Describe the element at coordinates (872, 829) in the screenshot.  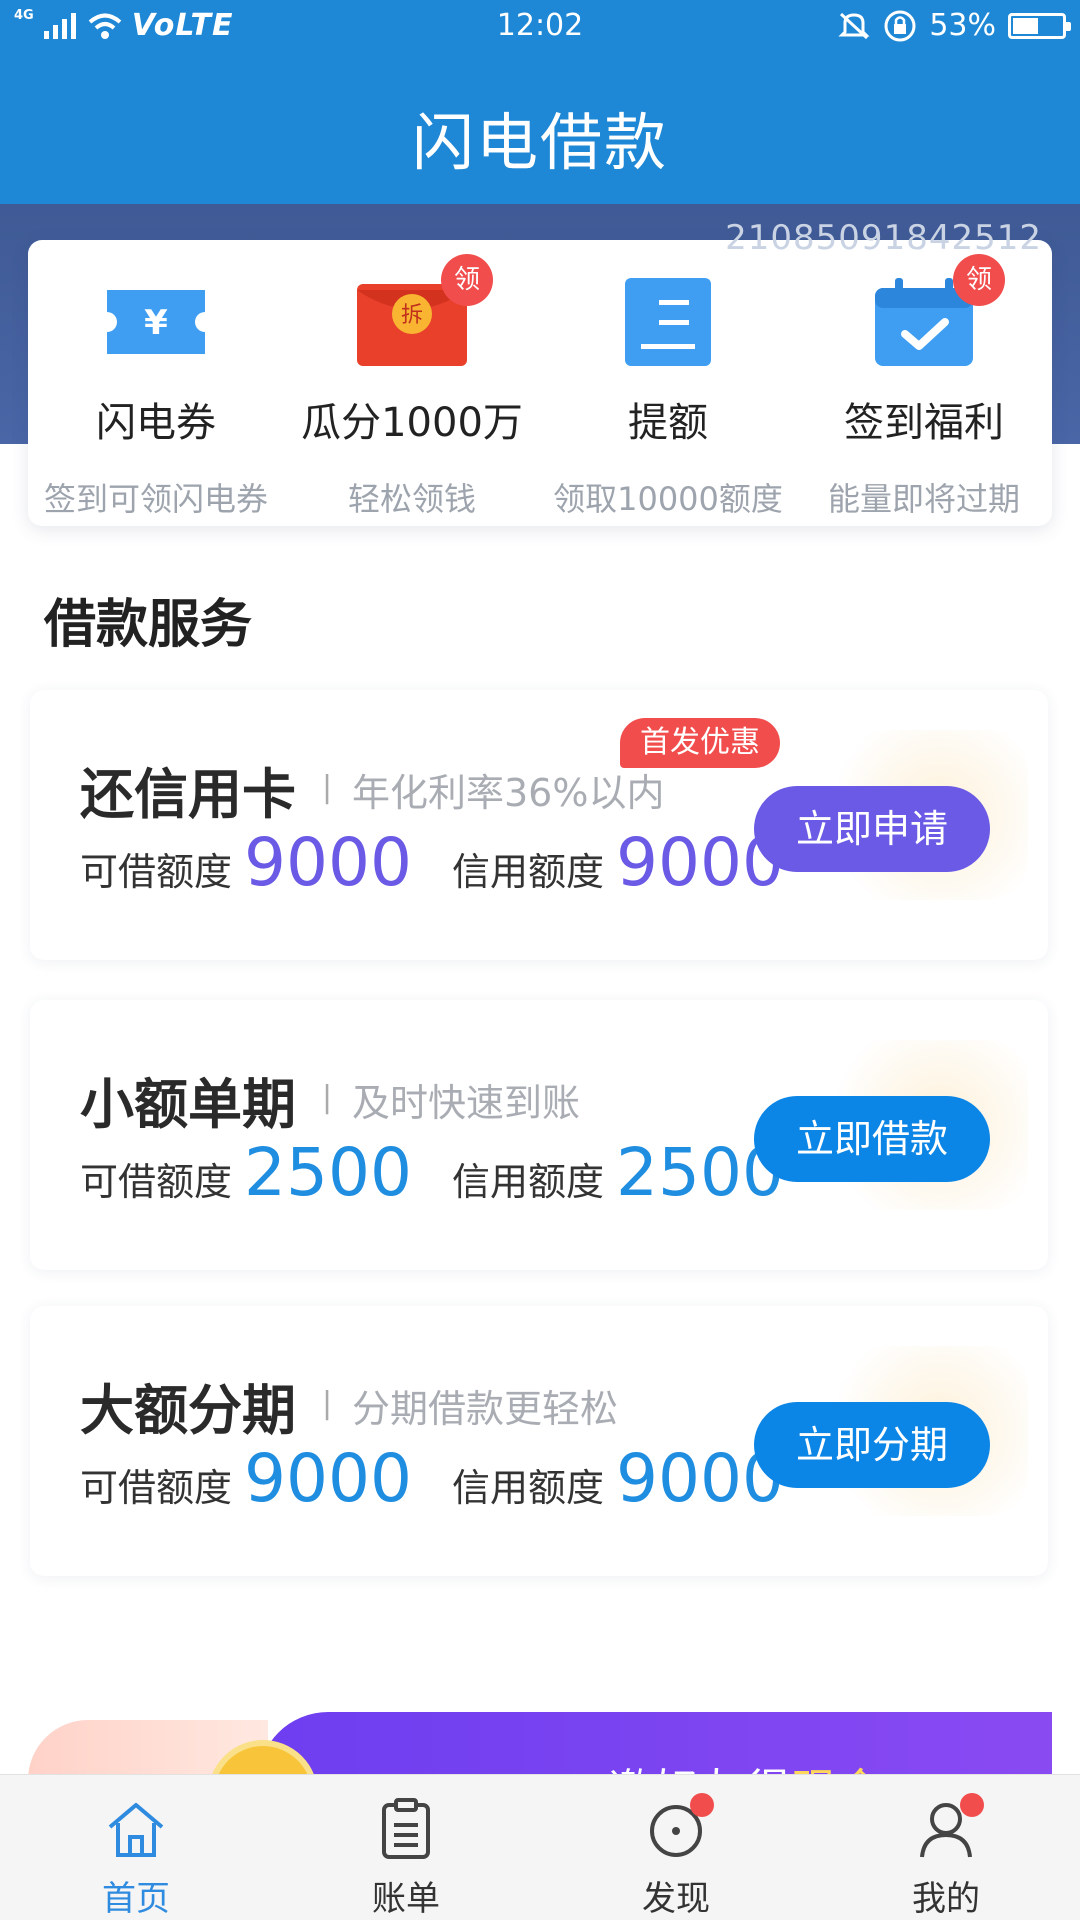
I see `apply-button: 立即申请` at that location.